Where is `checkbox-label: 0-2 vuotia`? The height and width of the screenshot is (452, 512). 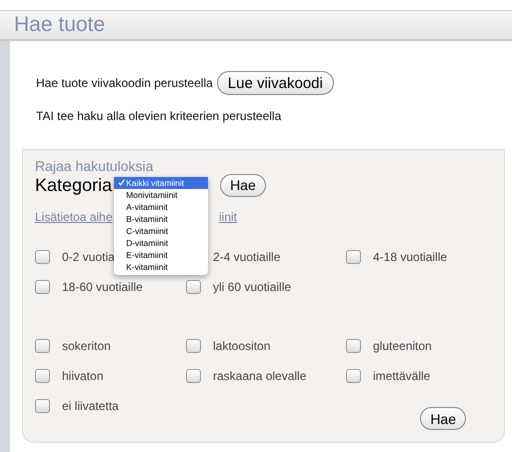 checkbox-label: 0-2 vuotia is located at coordinates (88, 257).